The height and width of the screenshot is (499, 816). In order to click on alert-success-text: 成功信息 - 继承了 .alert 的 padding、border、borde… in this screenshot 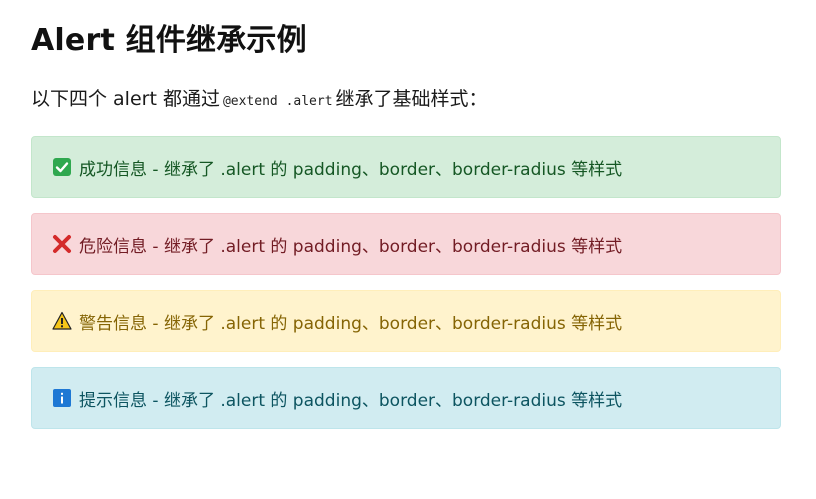, I will do `click(351, 169)`.